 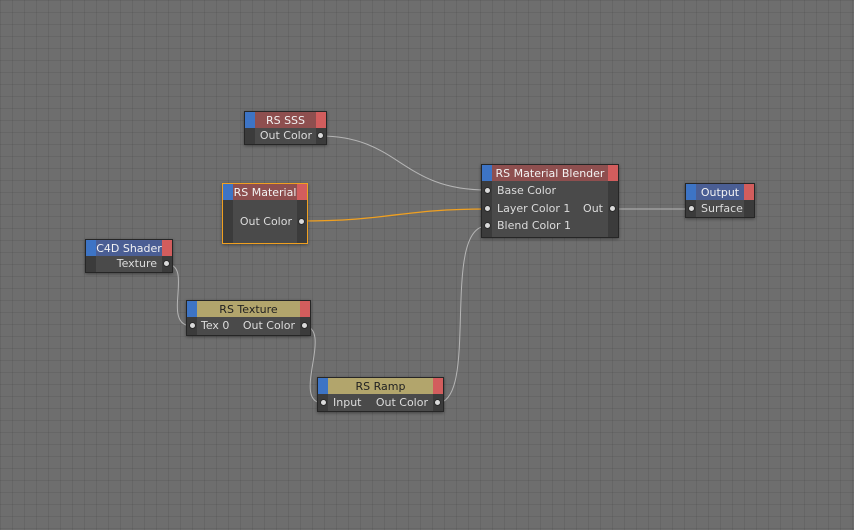 I want to click on input-port-base-color, so click(x=487, y=190).